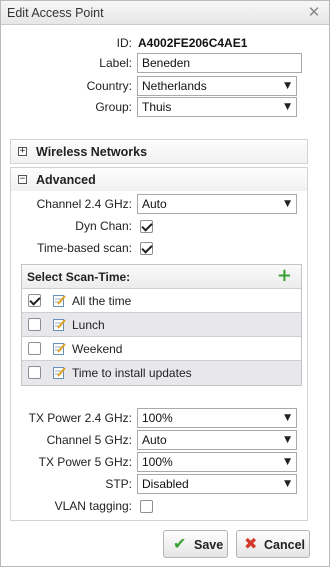  What do you see at coordinates (284, 545) in the screenshot?
I see `cancel-button-label: Cancel` at bounding box center [284, 545].